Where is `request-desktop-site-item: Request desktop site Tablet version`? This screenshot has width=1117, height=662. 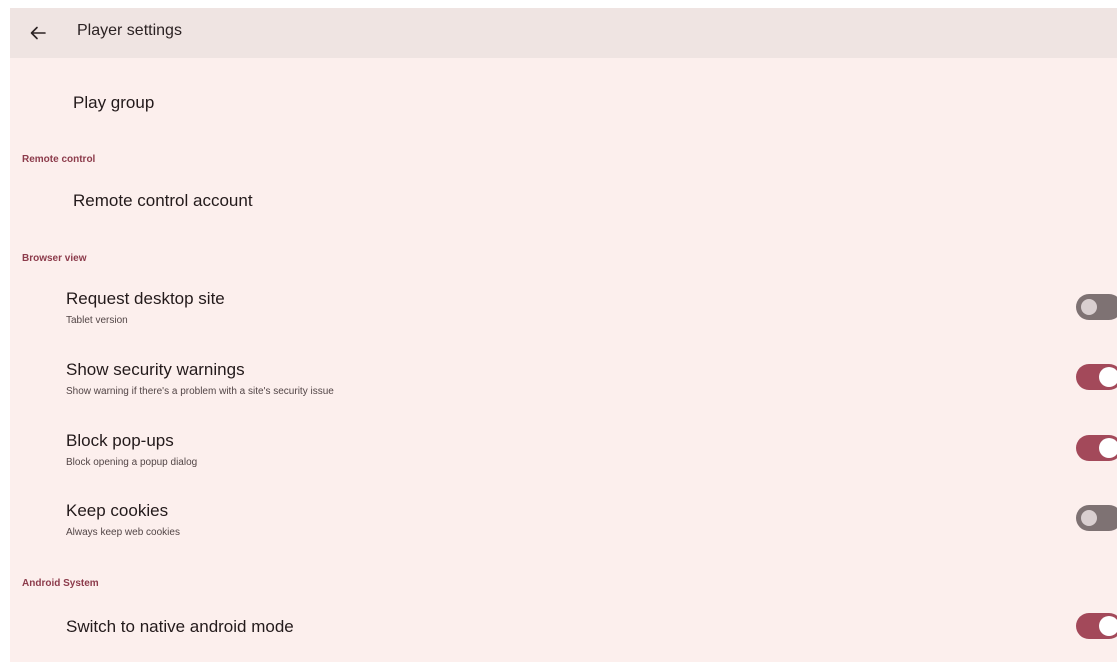
request-desktop-site-item: Request desktop site Tablet version is located at coordinates (563, 309).